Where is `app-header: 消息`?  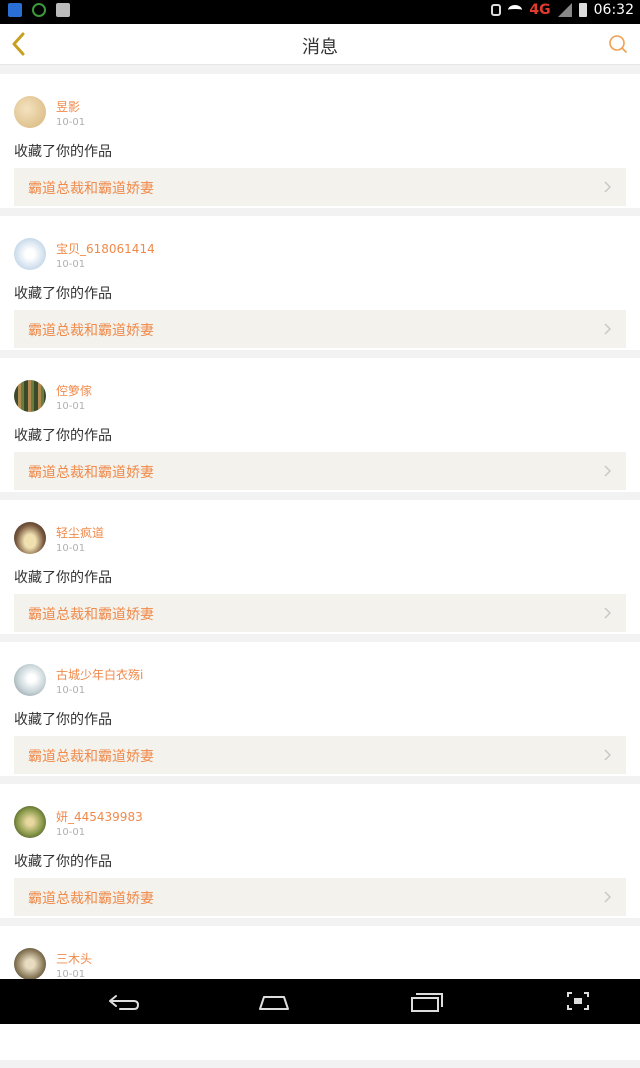
app-header: 消息 is located at coordinates (320, 44).